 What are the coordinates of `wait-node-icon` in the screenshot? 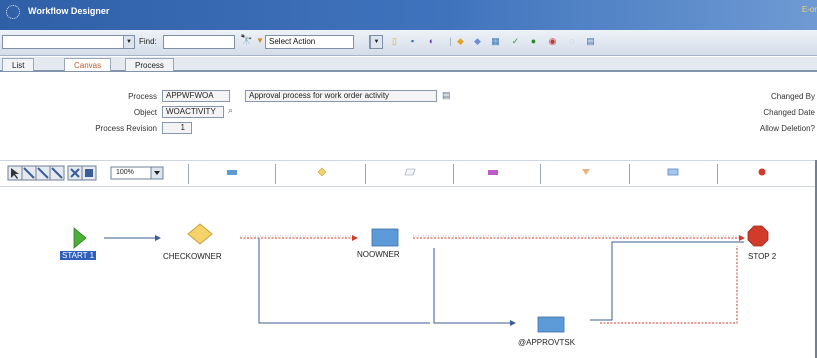 It's located at (586, 172).